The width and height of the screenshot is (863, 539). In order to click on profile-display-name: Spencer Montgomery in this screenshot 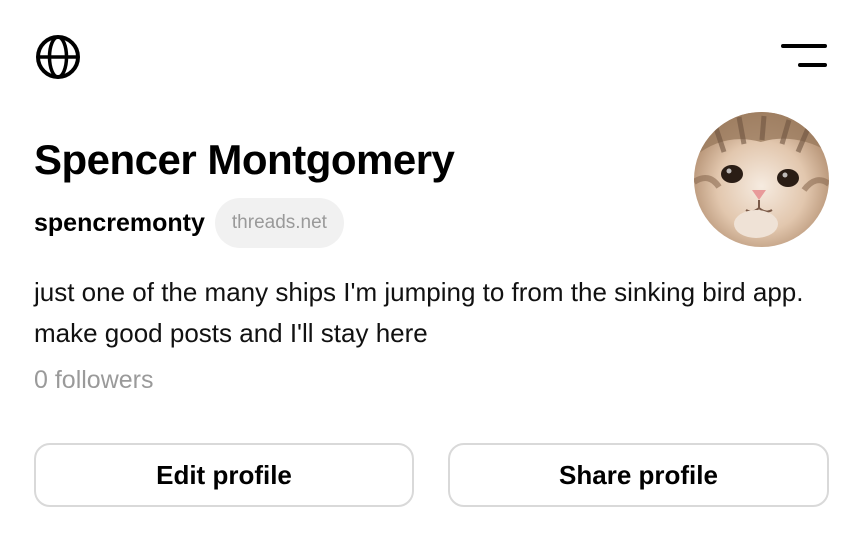, I will do `click(244, 159)`.